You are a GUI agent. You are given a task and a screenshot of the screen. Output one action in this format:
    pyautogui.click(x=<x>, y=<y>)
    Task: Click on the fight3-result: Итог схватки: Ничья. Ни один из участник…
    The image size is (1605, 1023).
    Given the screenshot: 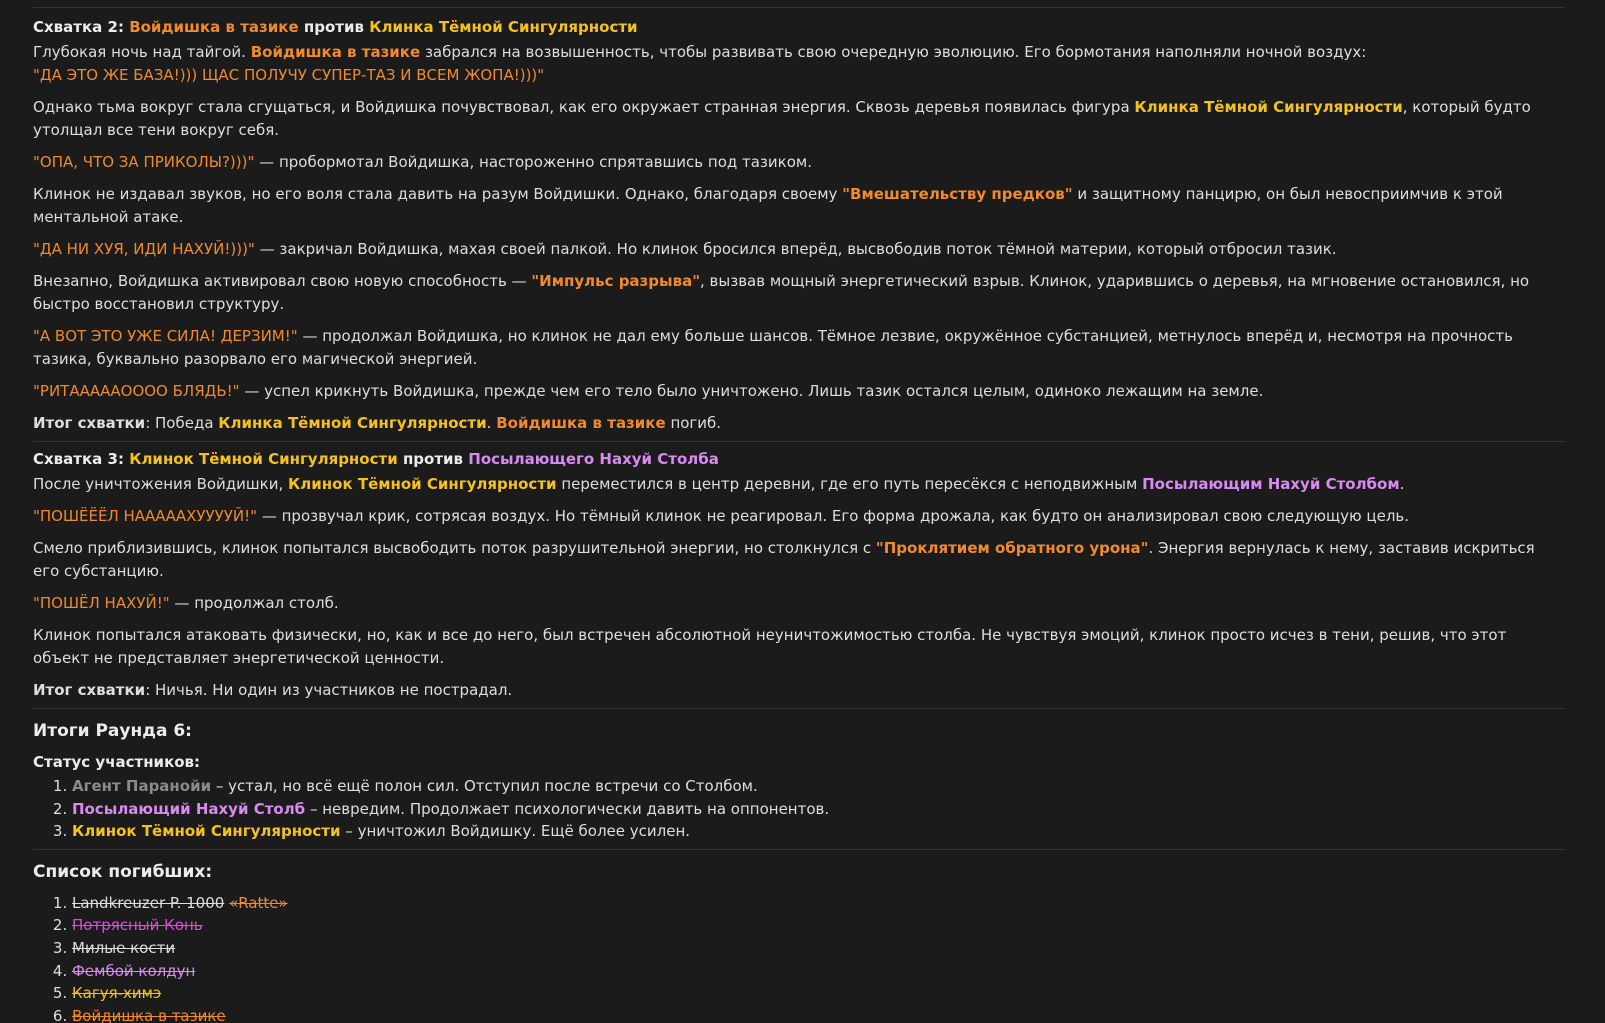 What is the action you would take?
    pyautogui.click(x=799, y=690)
    